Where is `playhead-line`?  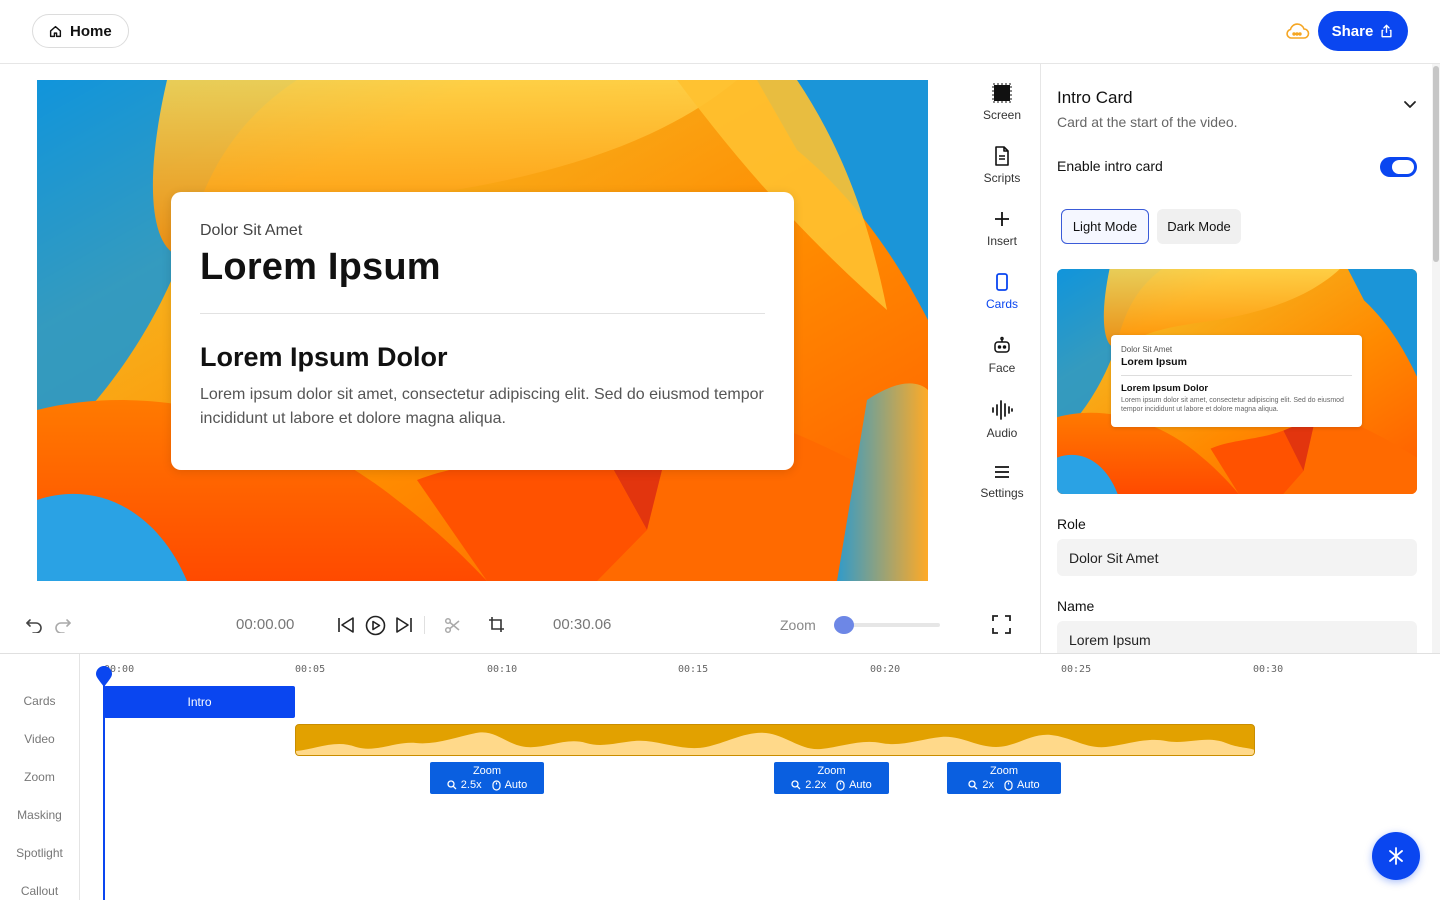 playhead-line is located at coordinates (104, 783).